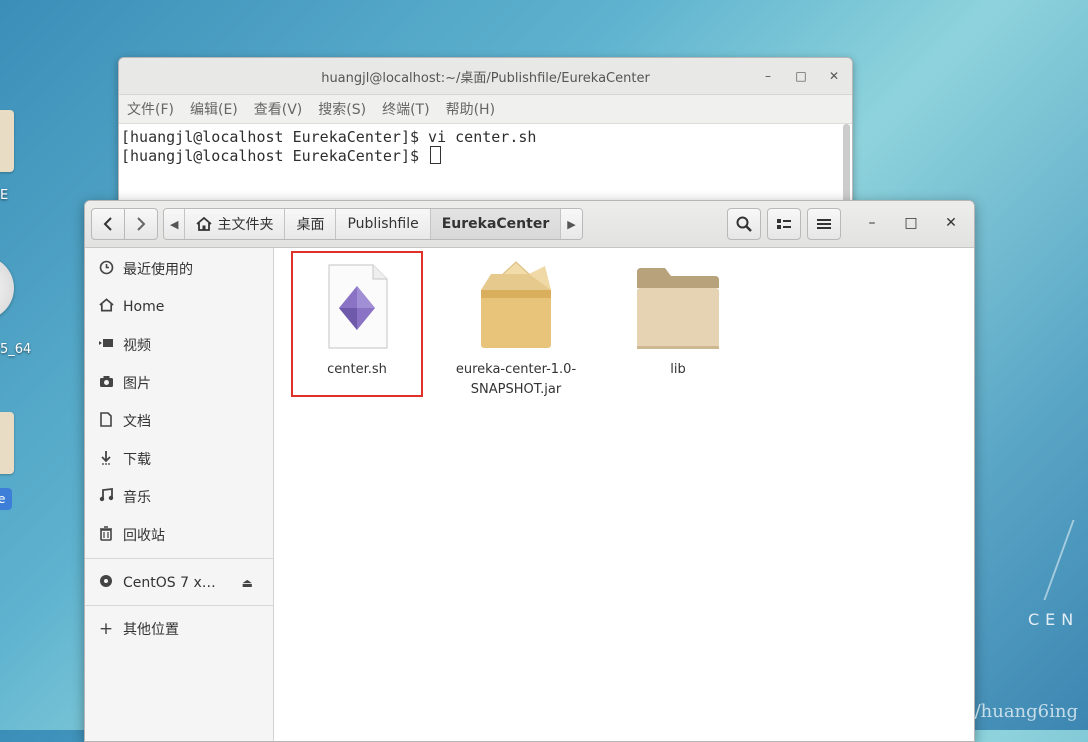  I want to click on menu-button, so click(824, 224).